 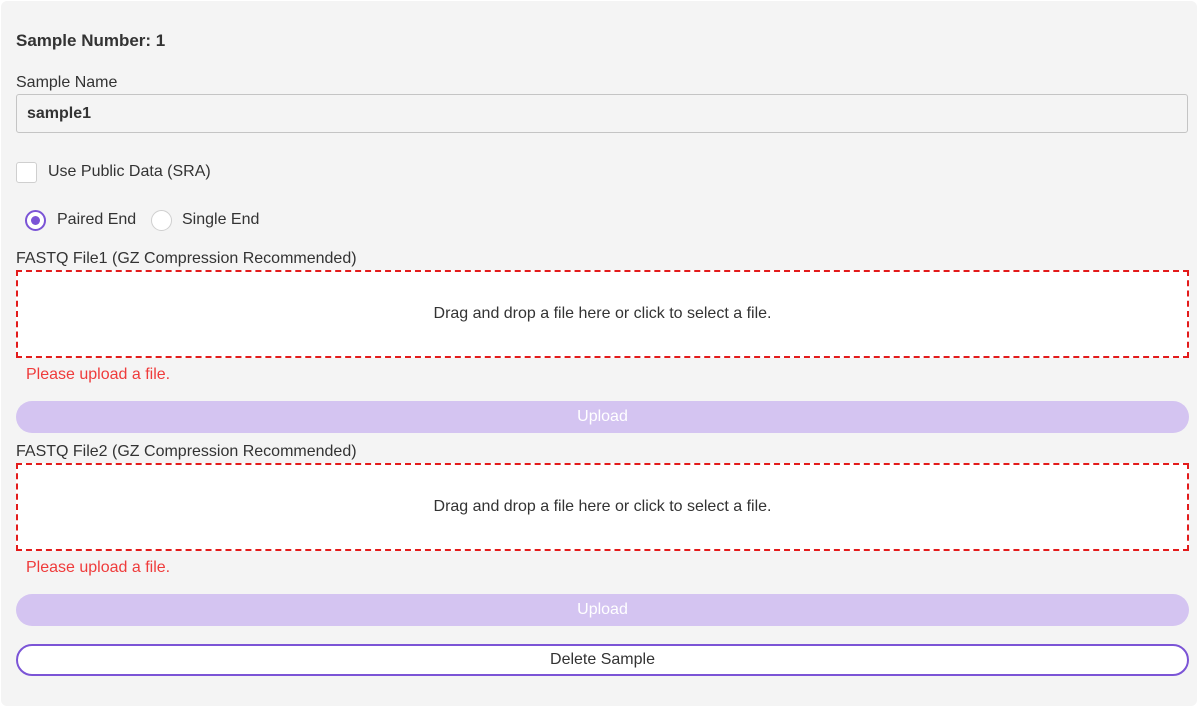 What do you see at coordinates (602, 610) in the screenshot?
I see `fastq-file2-upload-button: Upload` at bounding box center [602, 610].